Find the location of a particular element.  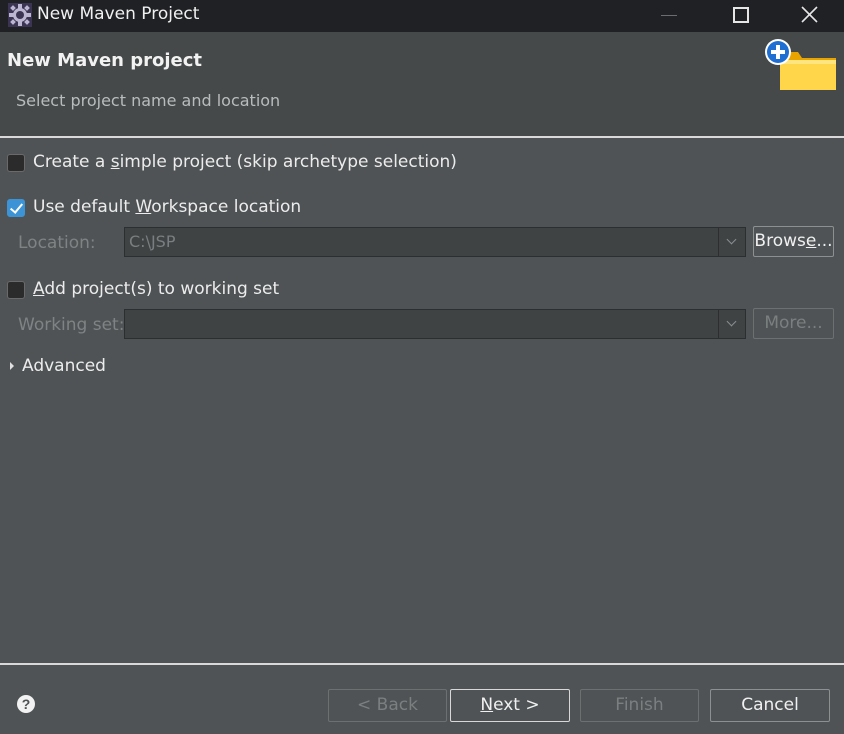

advanced-section-toggle: Advanced is located at coordinates (64, 366).